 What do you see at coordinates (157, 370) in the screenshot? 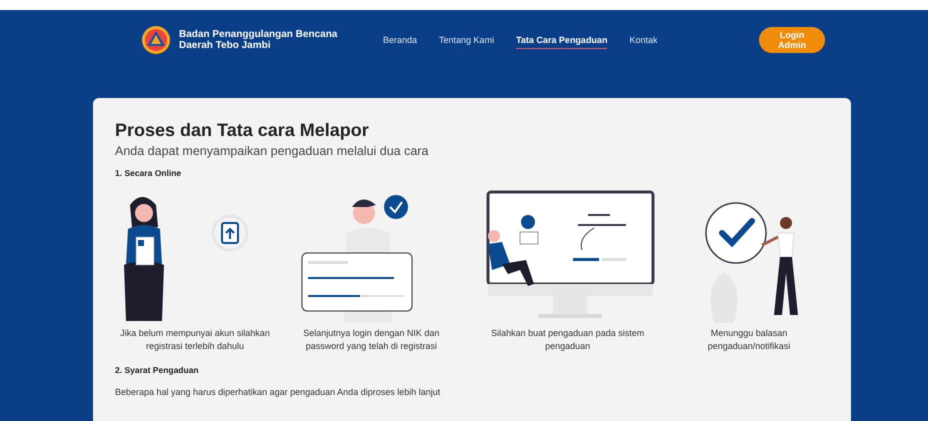
I see `section-heading: 2. Syarat Pengaduan` at bounding box center [157, 370].